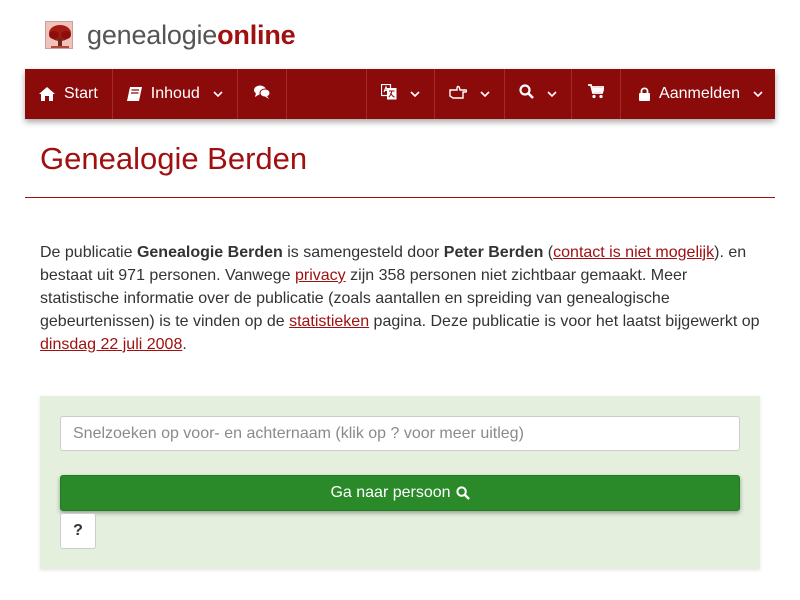 Image resolution: width=800 pixels, height=600 pixels. I want to click on nav-language-dropdown, so click(401, 94).